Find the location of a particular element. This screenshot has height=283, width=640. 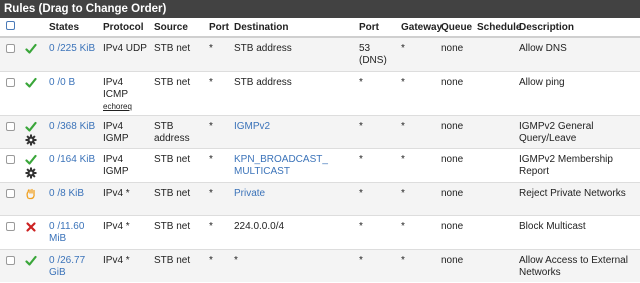

reject-hand-icon is located at coordinates (34, 194).